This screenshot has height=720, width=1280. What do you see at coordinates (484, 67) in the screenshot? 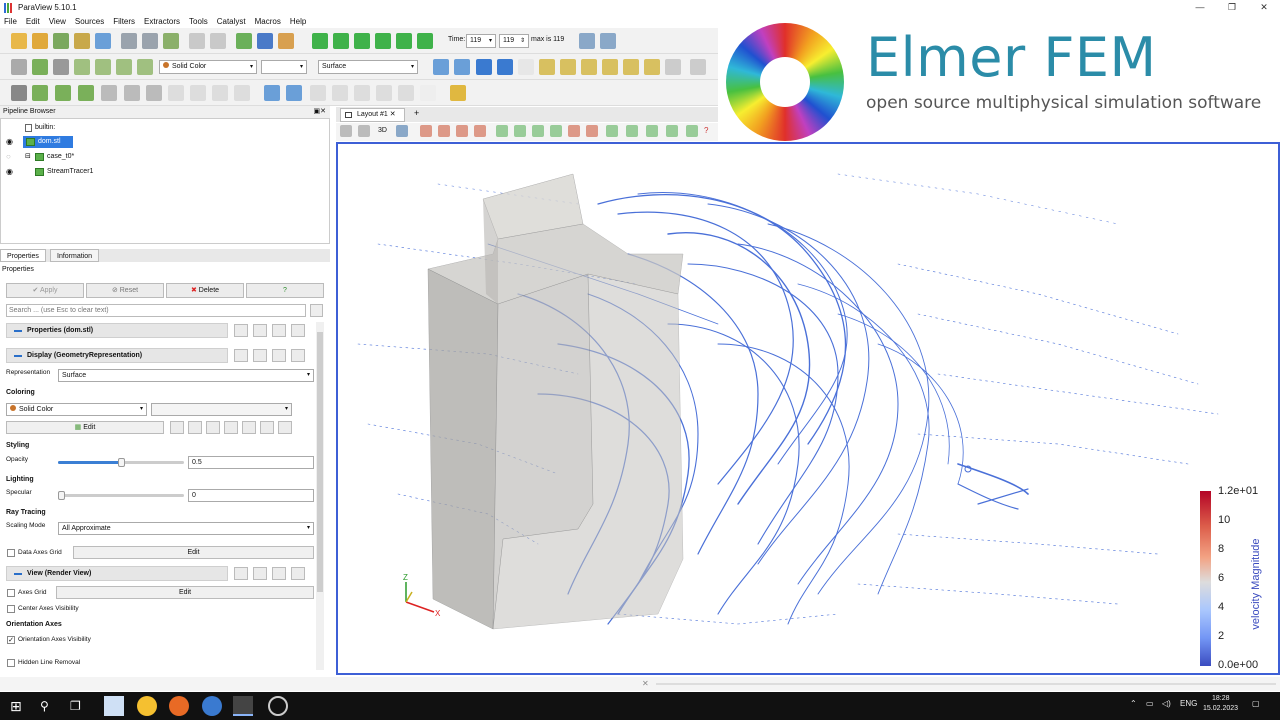
I see `zoom-to-data-icon` at bounding box center [484, 67].